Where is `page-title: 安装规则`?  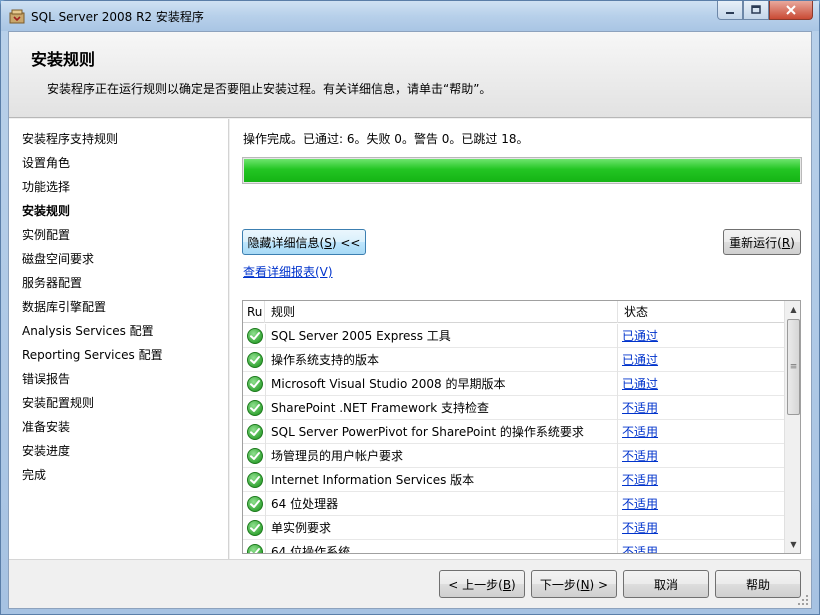
page-title: 安装规则 is located at coordinates (63, 59).